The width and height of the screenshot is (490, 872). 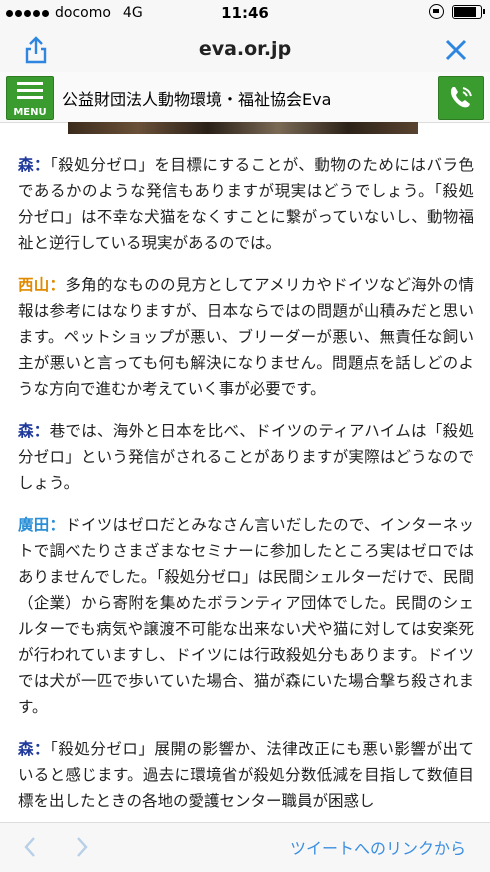 I want to click on hamburger-icon, so click(x=30, y=92).